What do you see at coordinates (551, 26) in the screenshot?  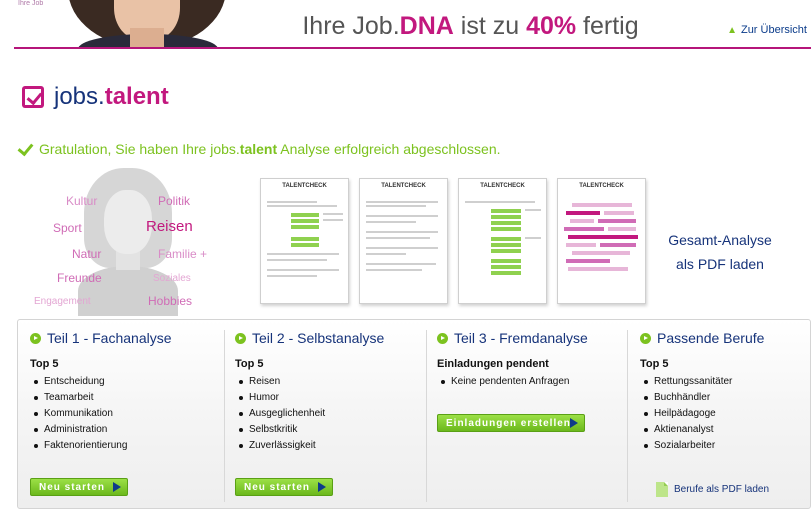 I see `progress-percent: 40%` at bounding box center [551, 26].